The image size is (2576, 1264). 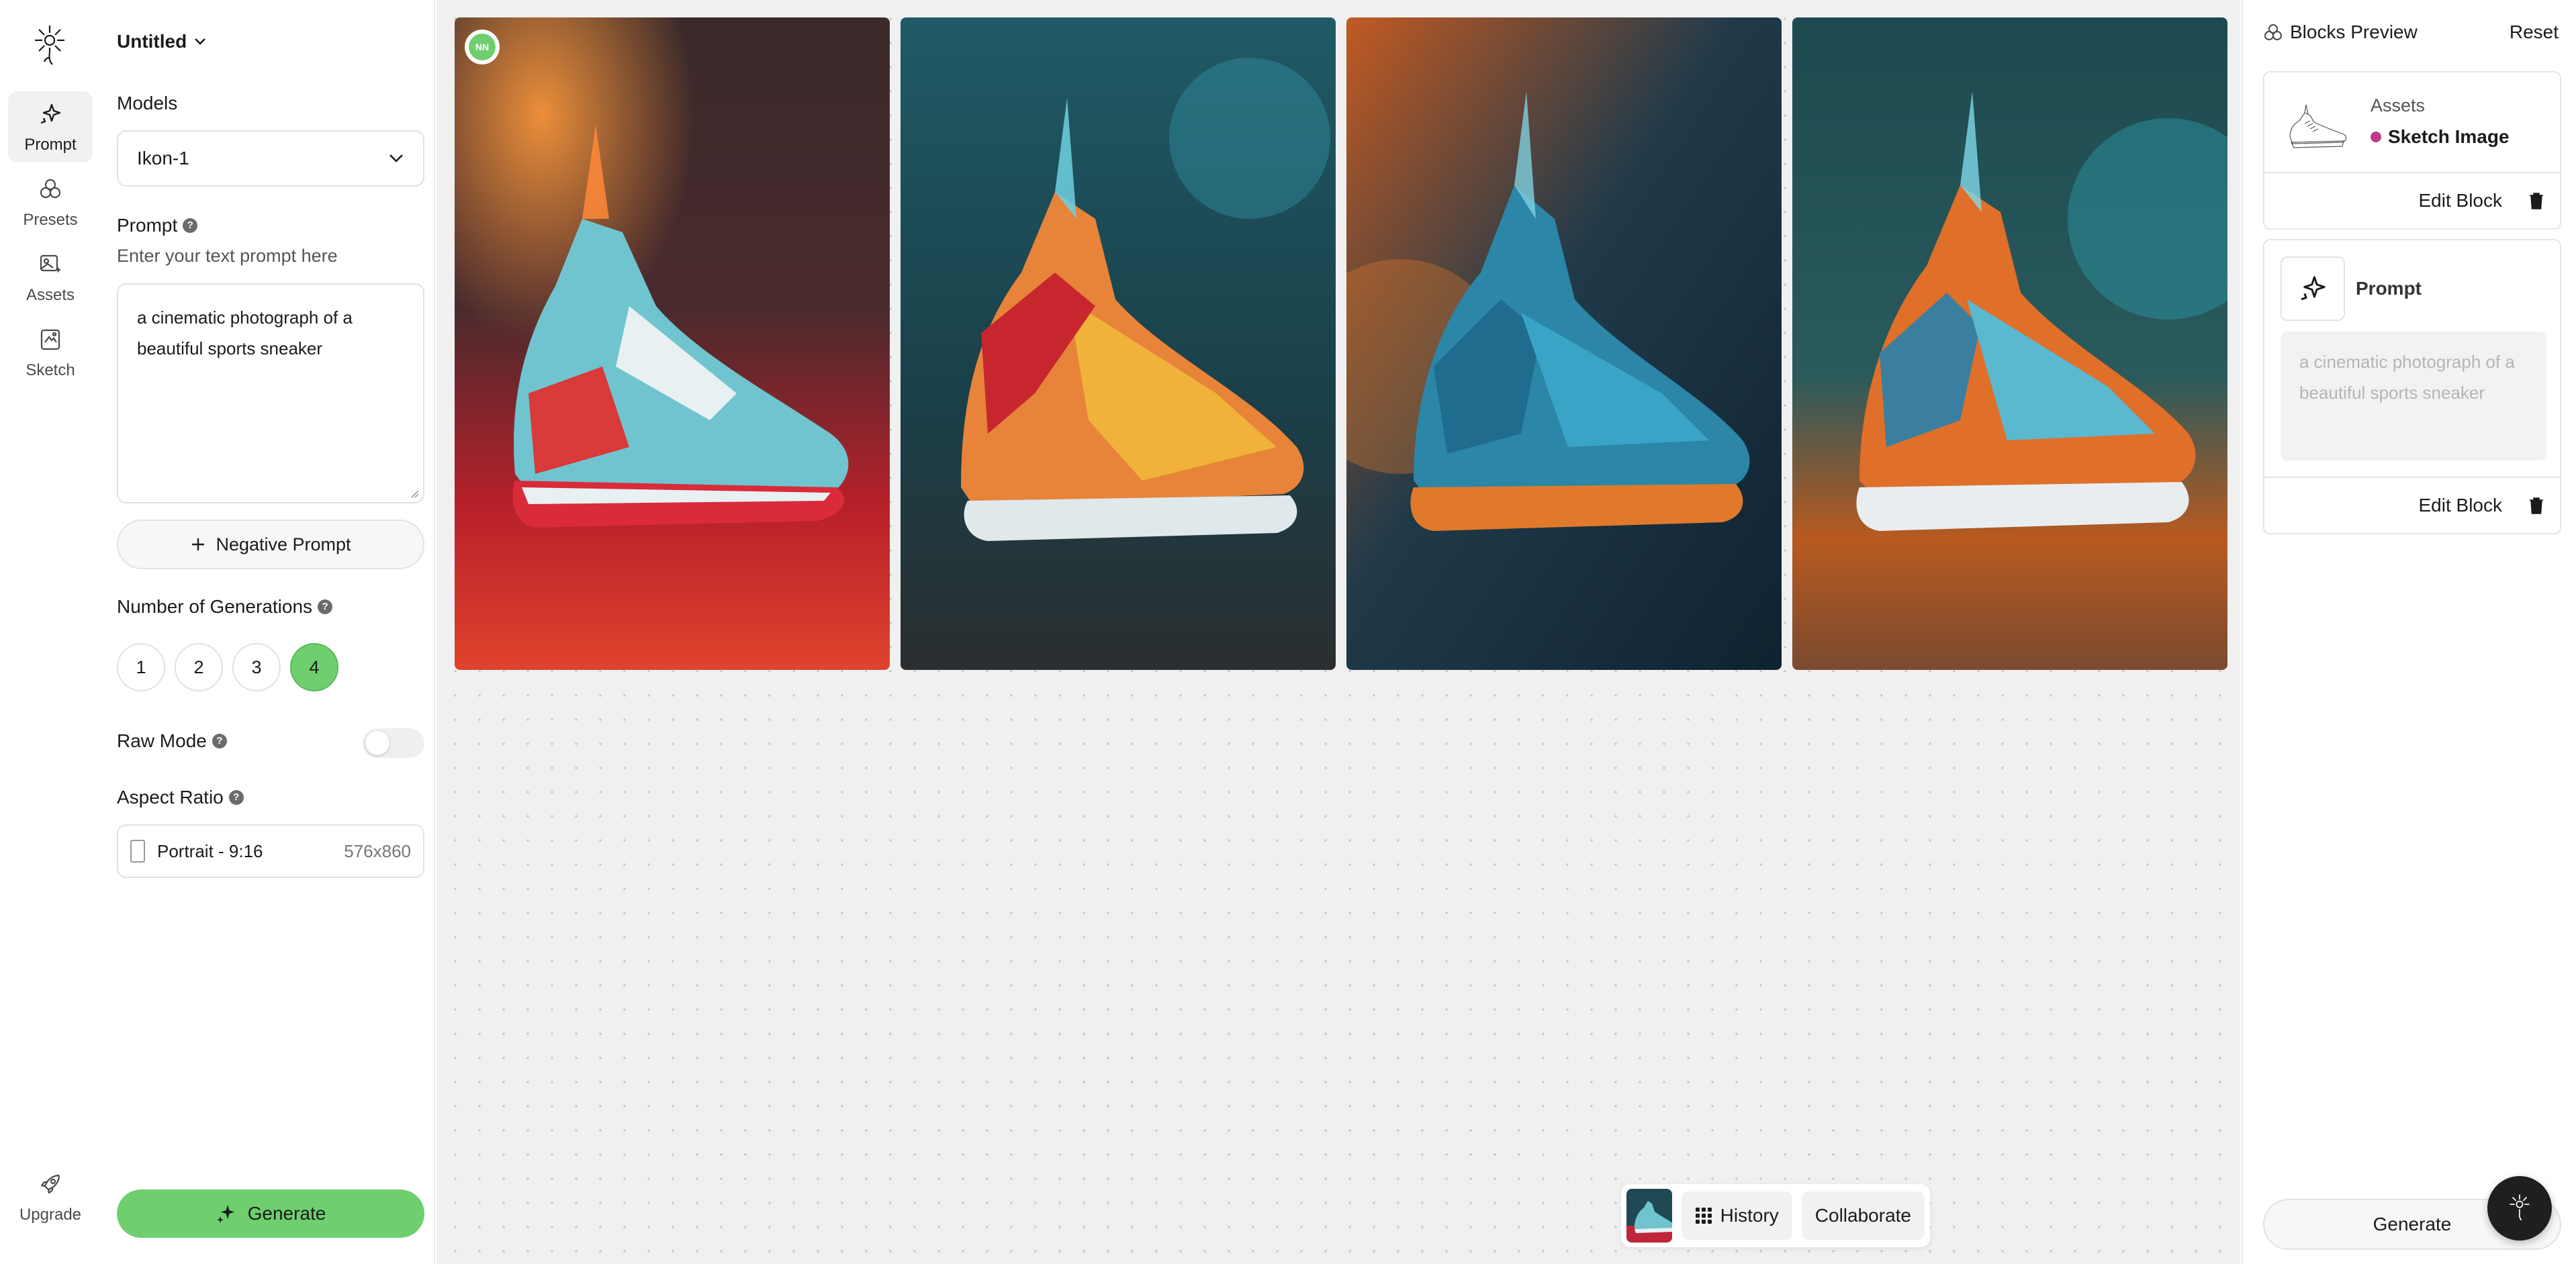 What do you see at coordinates (2318, 126) in the screenshot?
I see `sketch-image-thumbnail` at bounding box center [2318, 126].